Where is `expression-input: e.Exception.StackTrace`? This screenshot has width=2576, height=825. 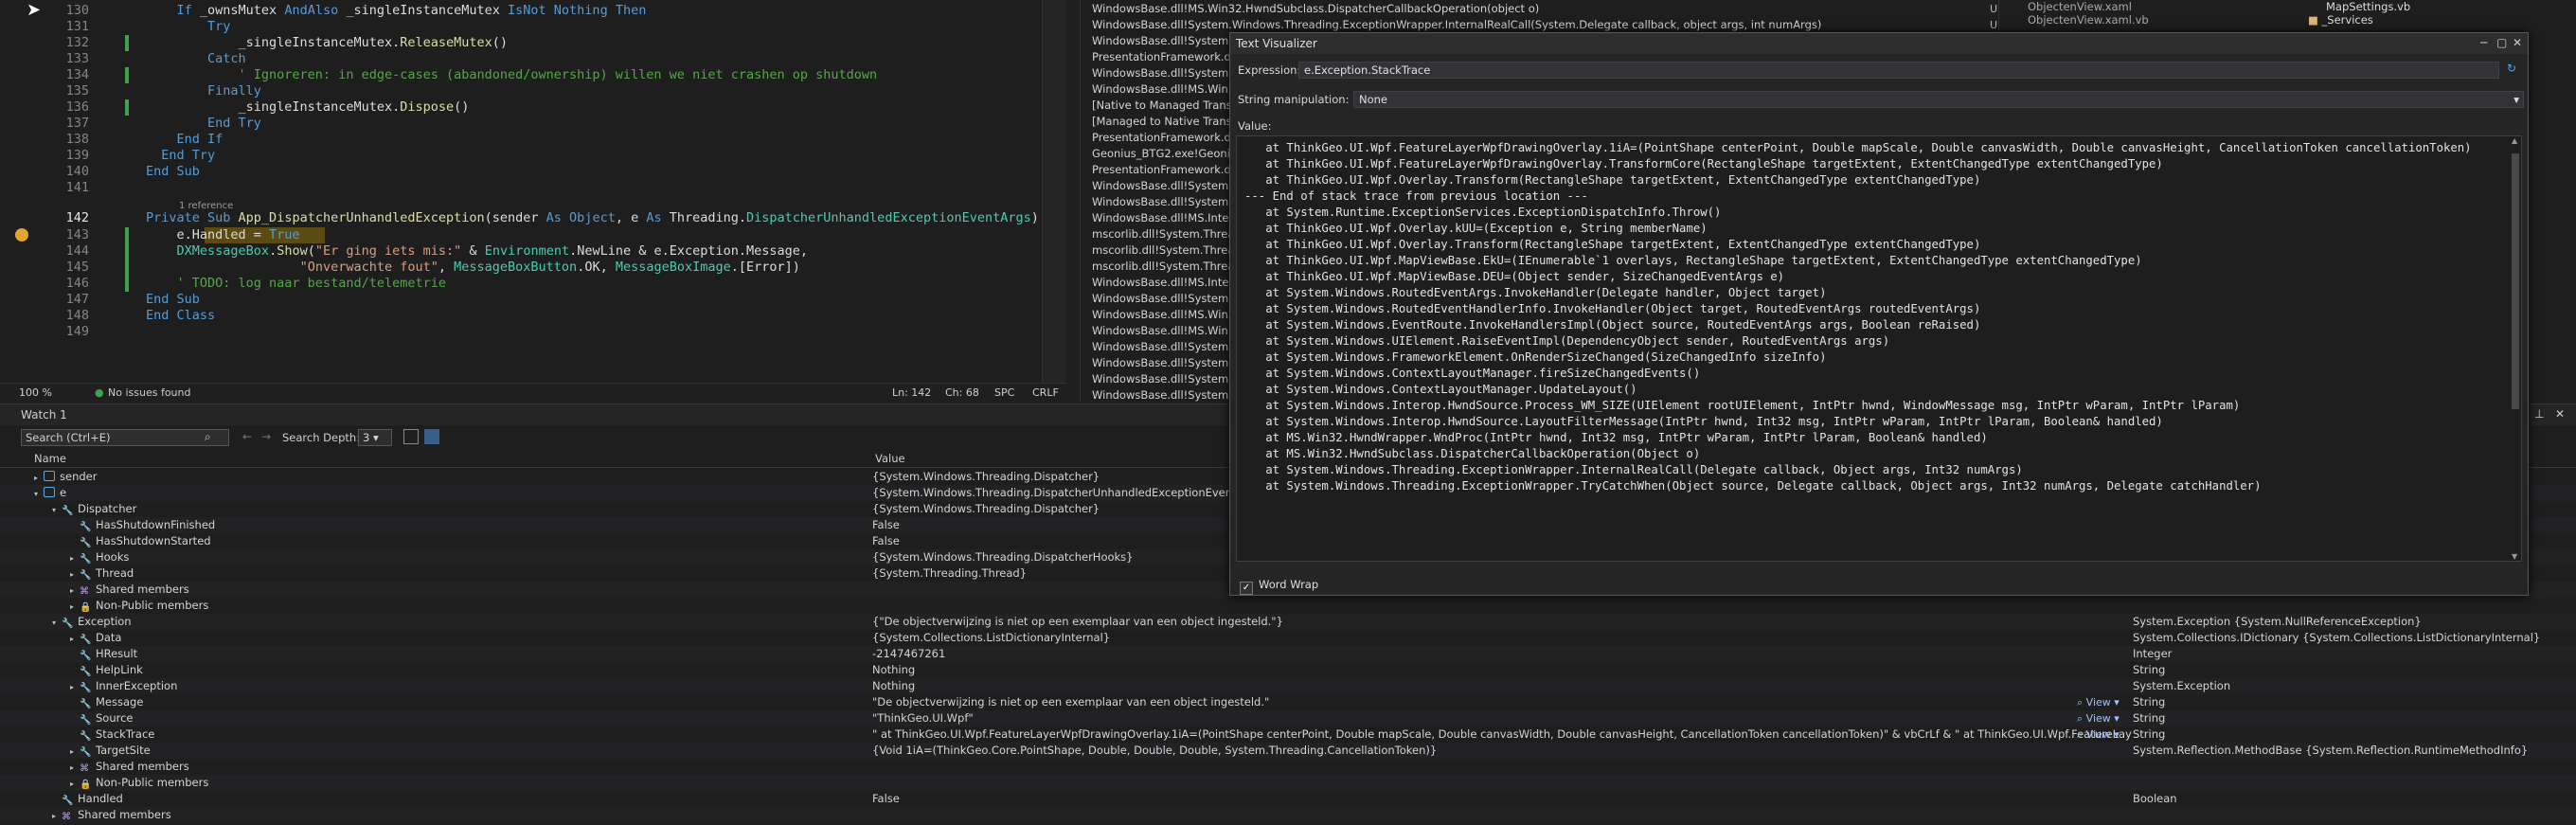 expression-input: e.Exception.StackTrace is located at coordinates (1898, 70).